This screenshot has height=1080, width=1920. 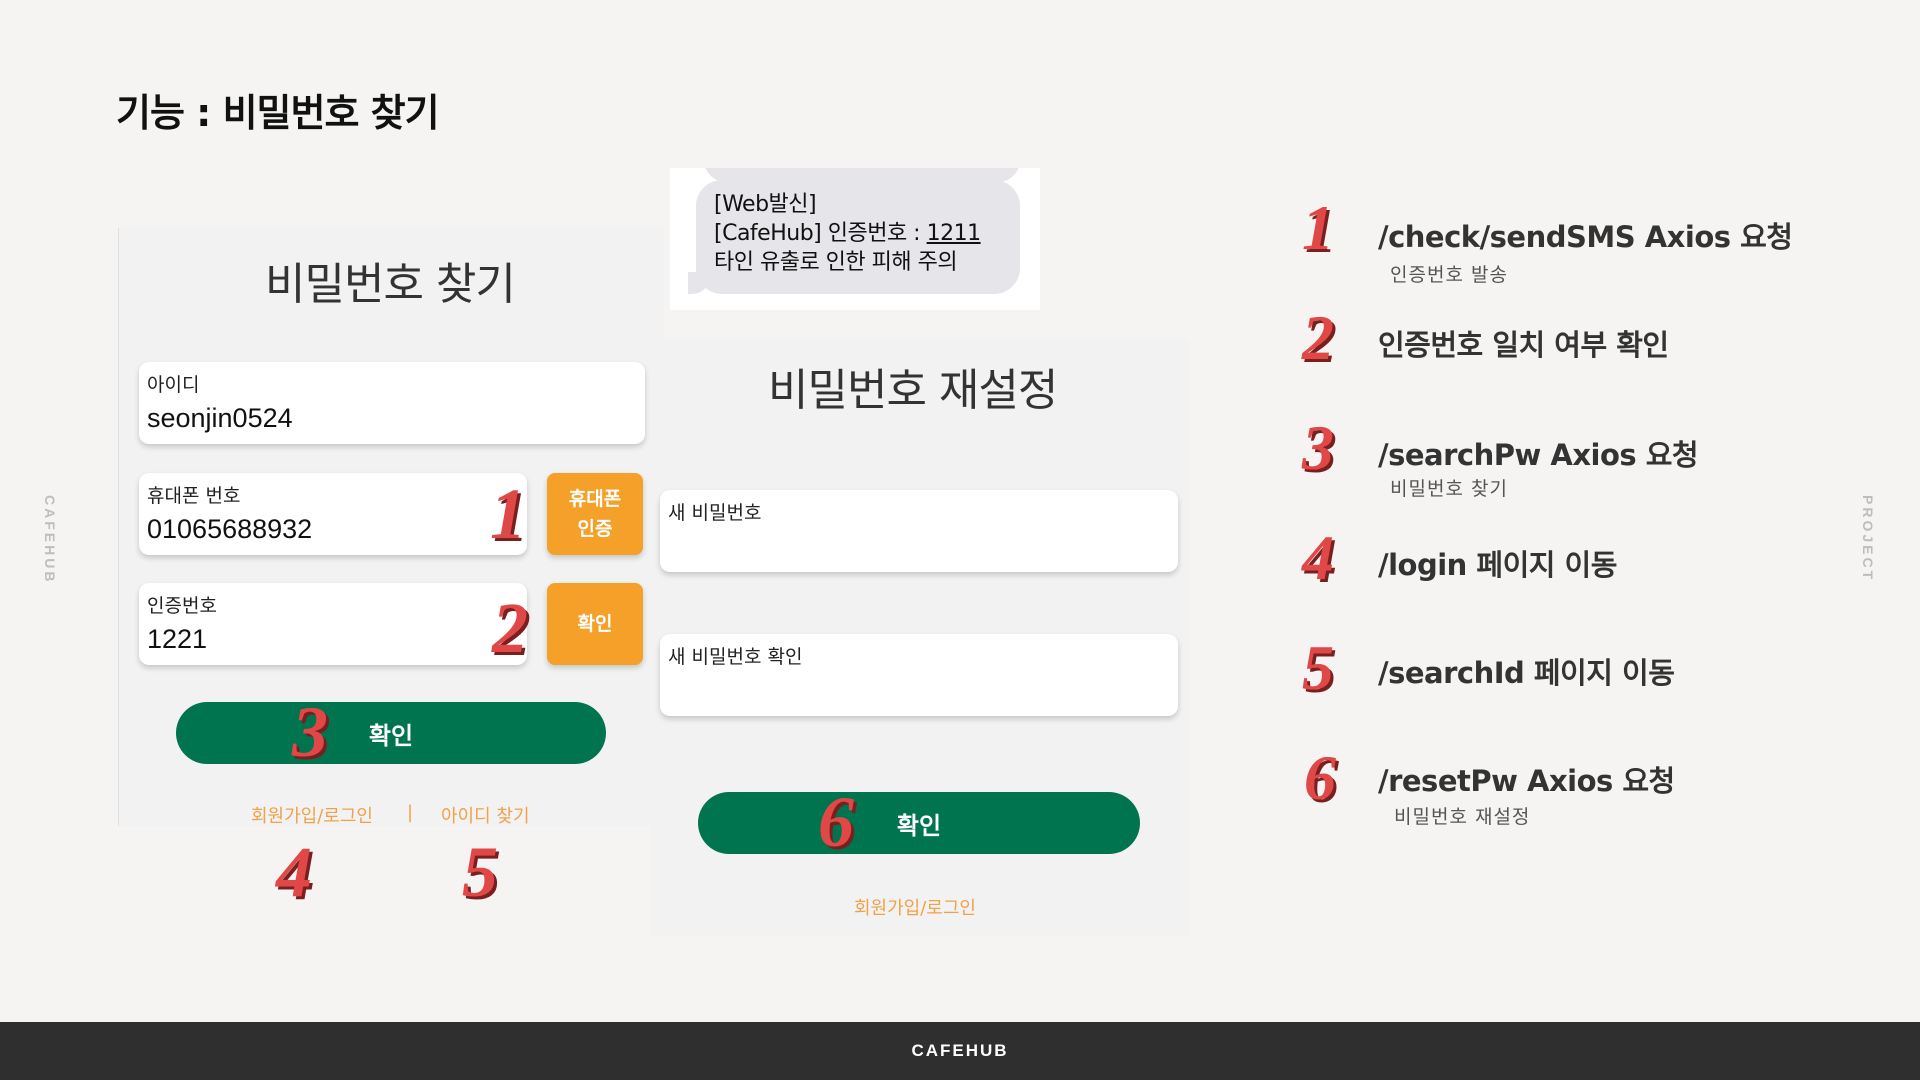 I want to click on find-id-link: 아이디 찾기, so click(x=485, y=815).